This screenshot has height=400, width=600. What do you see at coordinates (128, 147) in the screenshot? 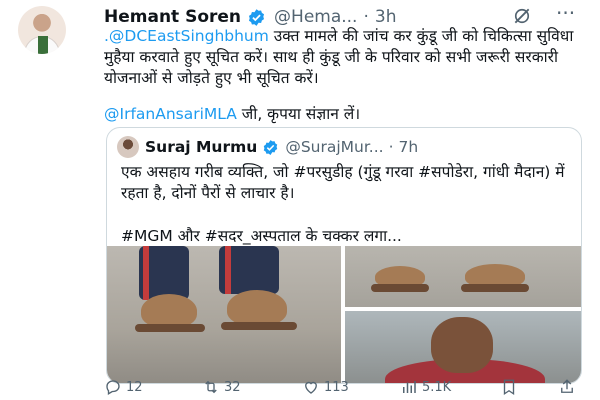
I see `quoted-author-avatar` at bounding box center [128, 147].